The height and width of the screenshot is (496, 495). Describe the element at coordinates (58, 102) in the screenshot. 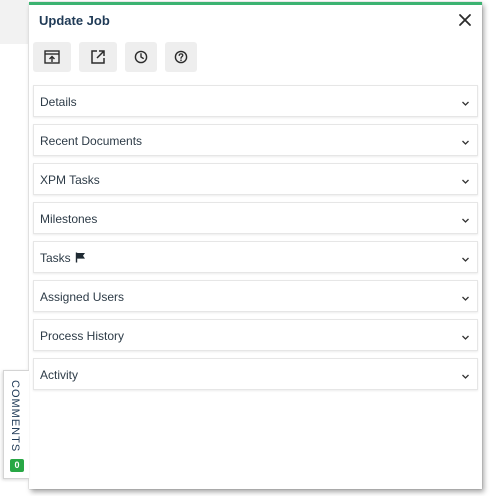

I see `section-label: Details` at that location.